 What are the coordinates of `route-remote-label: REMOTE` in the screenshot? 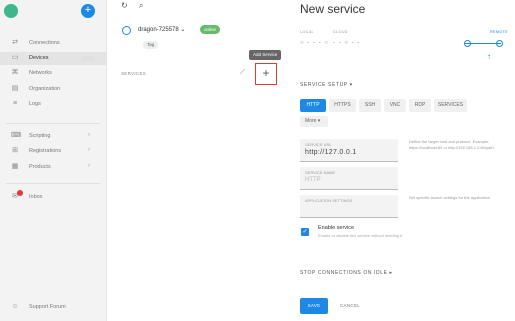 It's located at (499, 32).